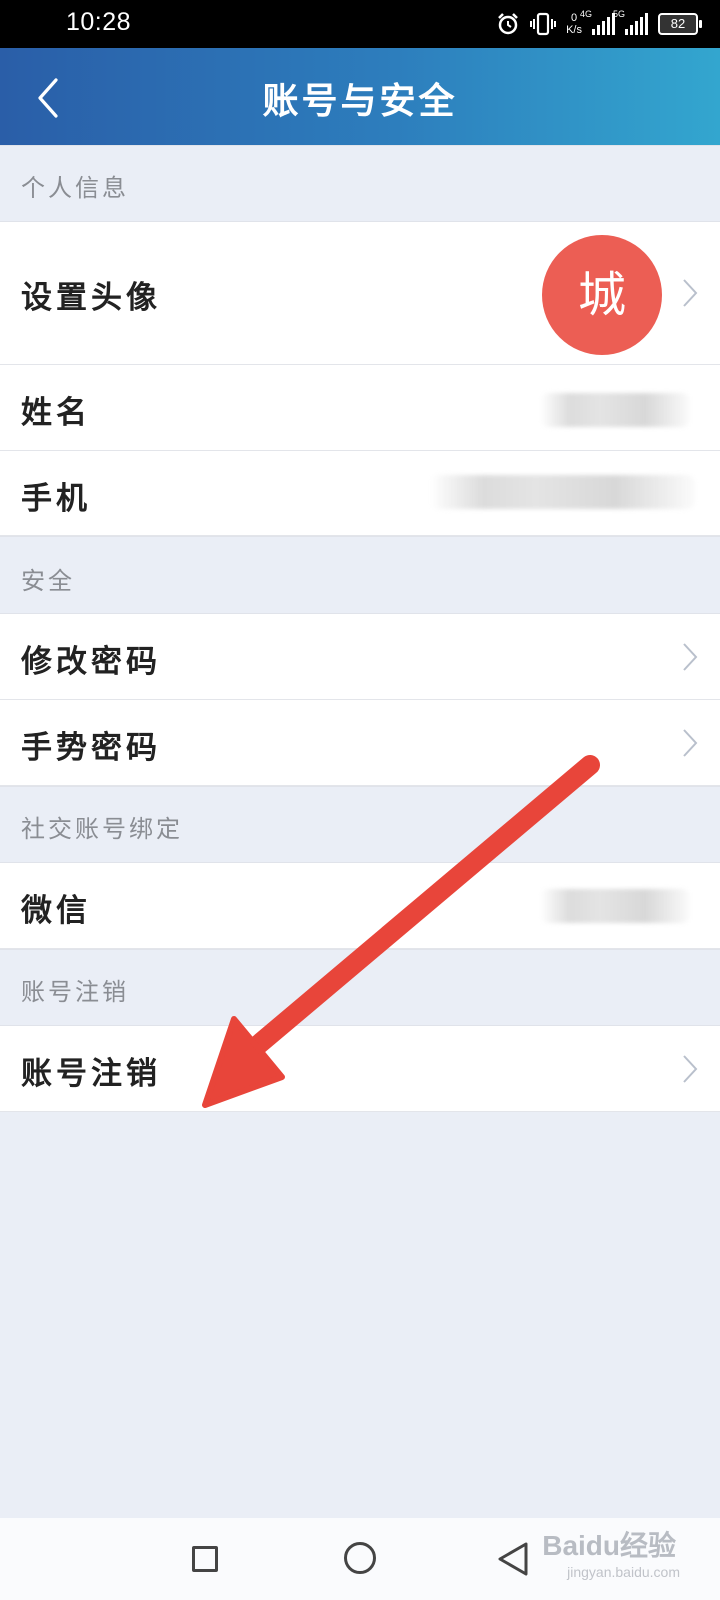  What do you see at coordinates (623, 1572) in the screenshot?
I see `watermark-url: jingyan.baidu.com` at bounding box center [623, 1572].